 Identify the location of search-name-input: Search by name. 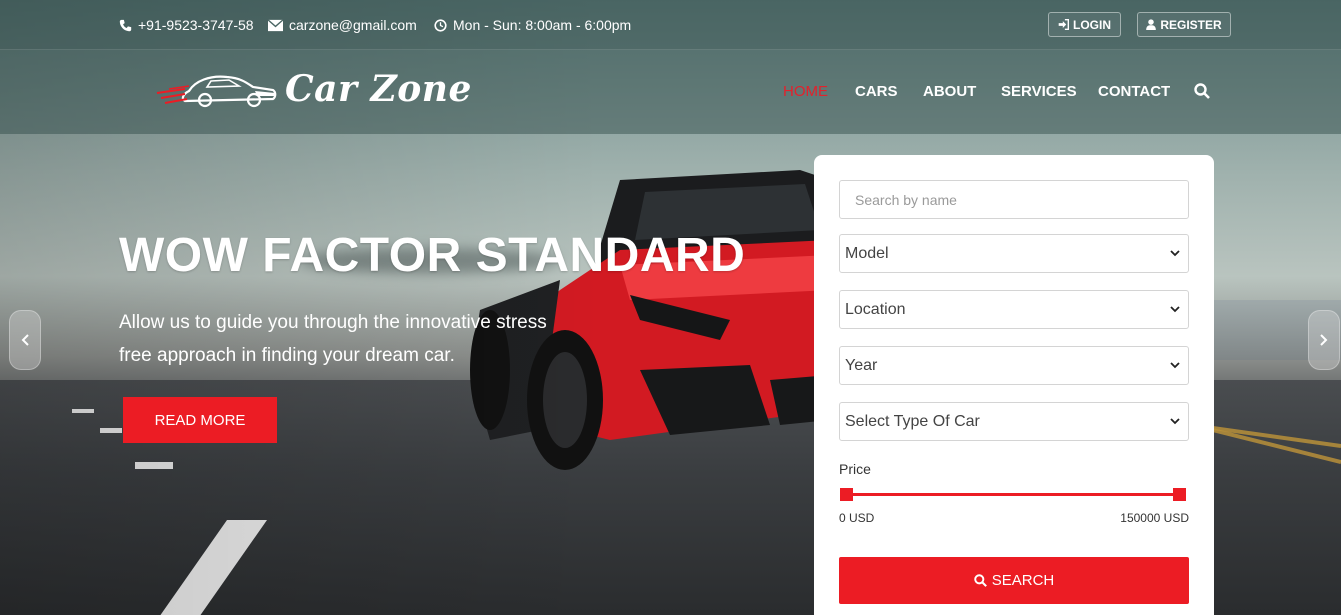
(1014, 199).